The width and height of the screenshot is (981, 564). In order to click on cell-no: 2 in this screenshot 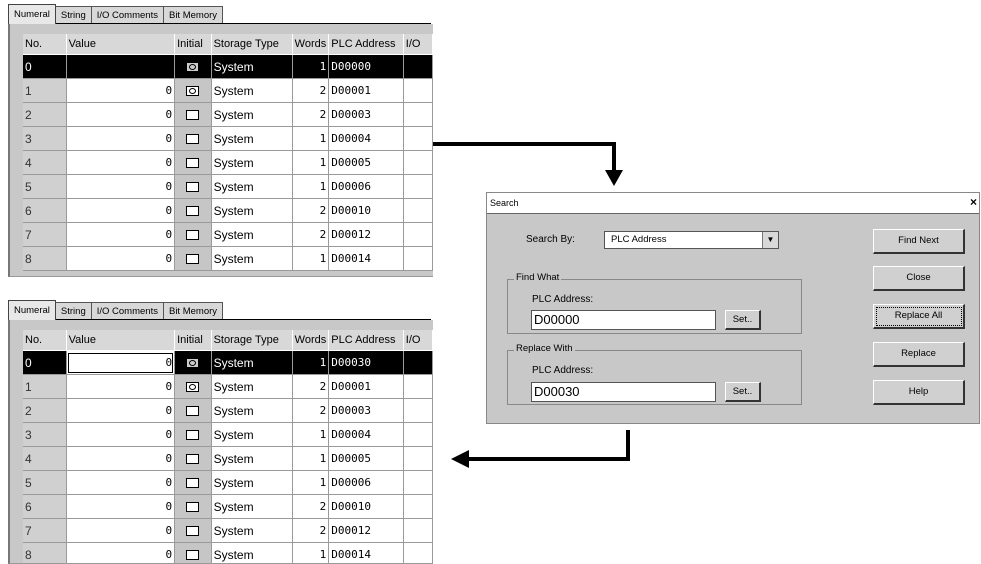, I will do `click(44, 411)`.